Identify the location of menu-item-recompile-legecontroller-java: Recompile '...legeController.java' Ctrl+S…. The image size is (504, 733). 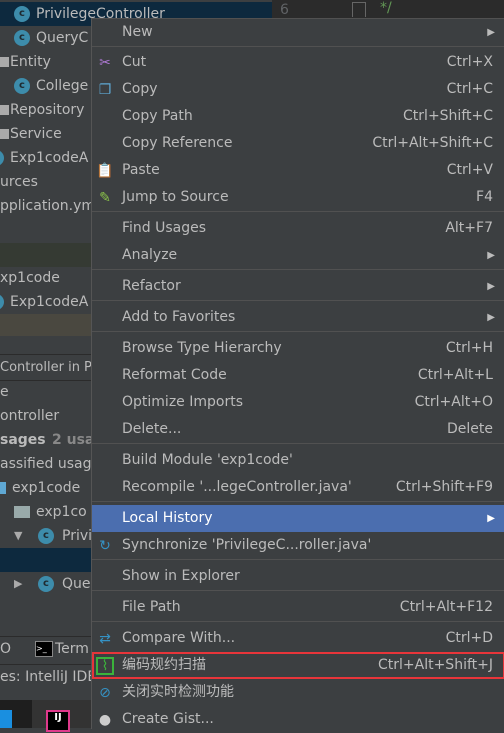
(298, 487).